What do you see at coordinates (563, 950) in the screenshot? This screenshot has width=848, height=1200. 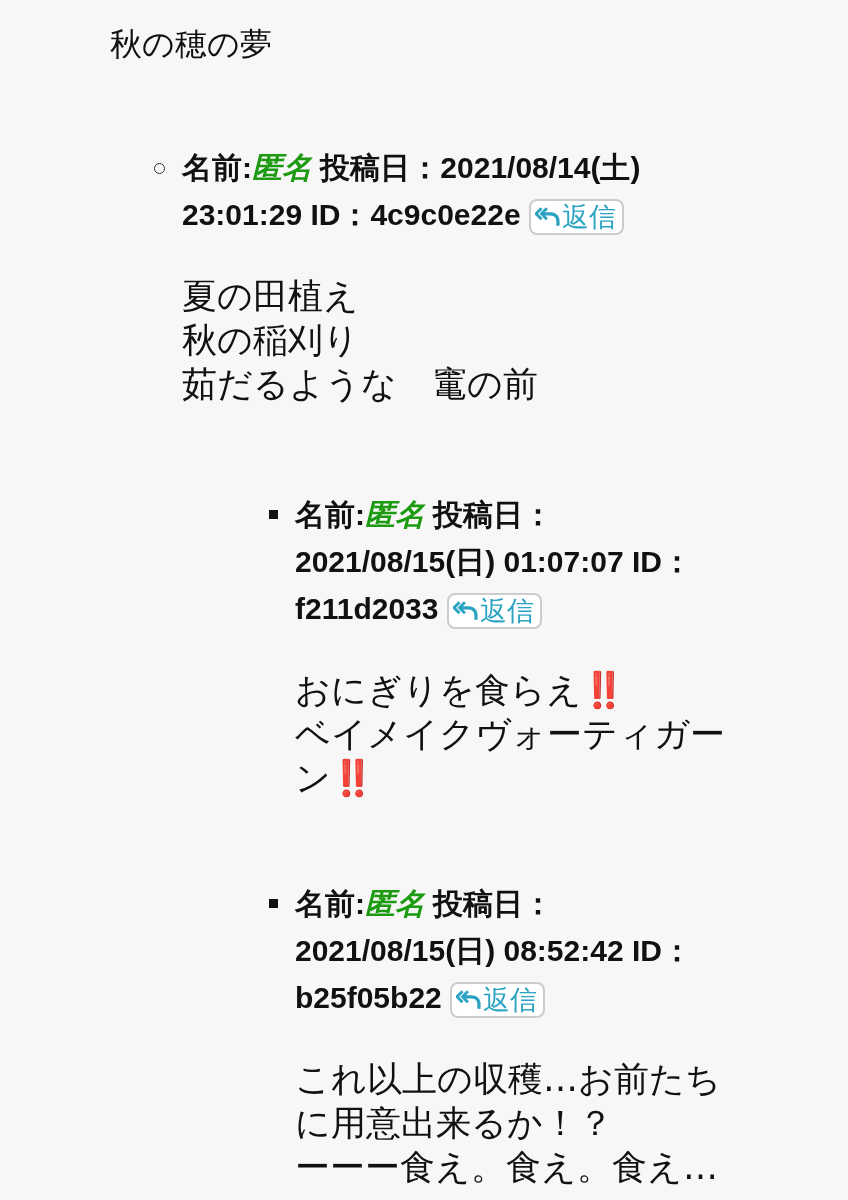 I see `post-time: 08:52:42` at bounding box center [563, 950].